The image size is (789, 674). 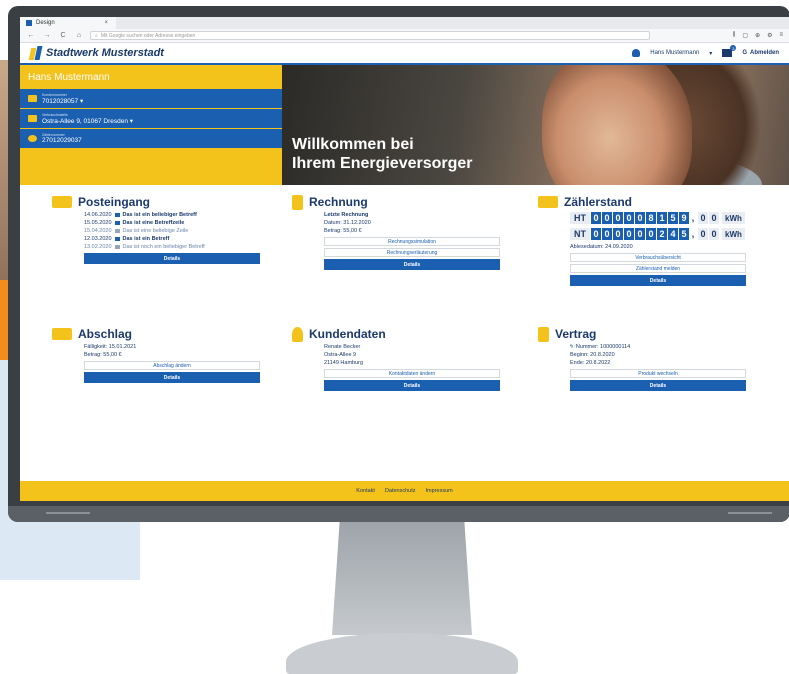 What do you see at coordinates (62, 140) in the screenshot?
I see `meter-number-value: 27012029037` at bounding box center [62, 140].